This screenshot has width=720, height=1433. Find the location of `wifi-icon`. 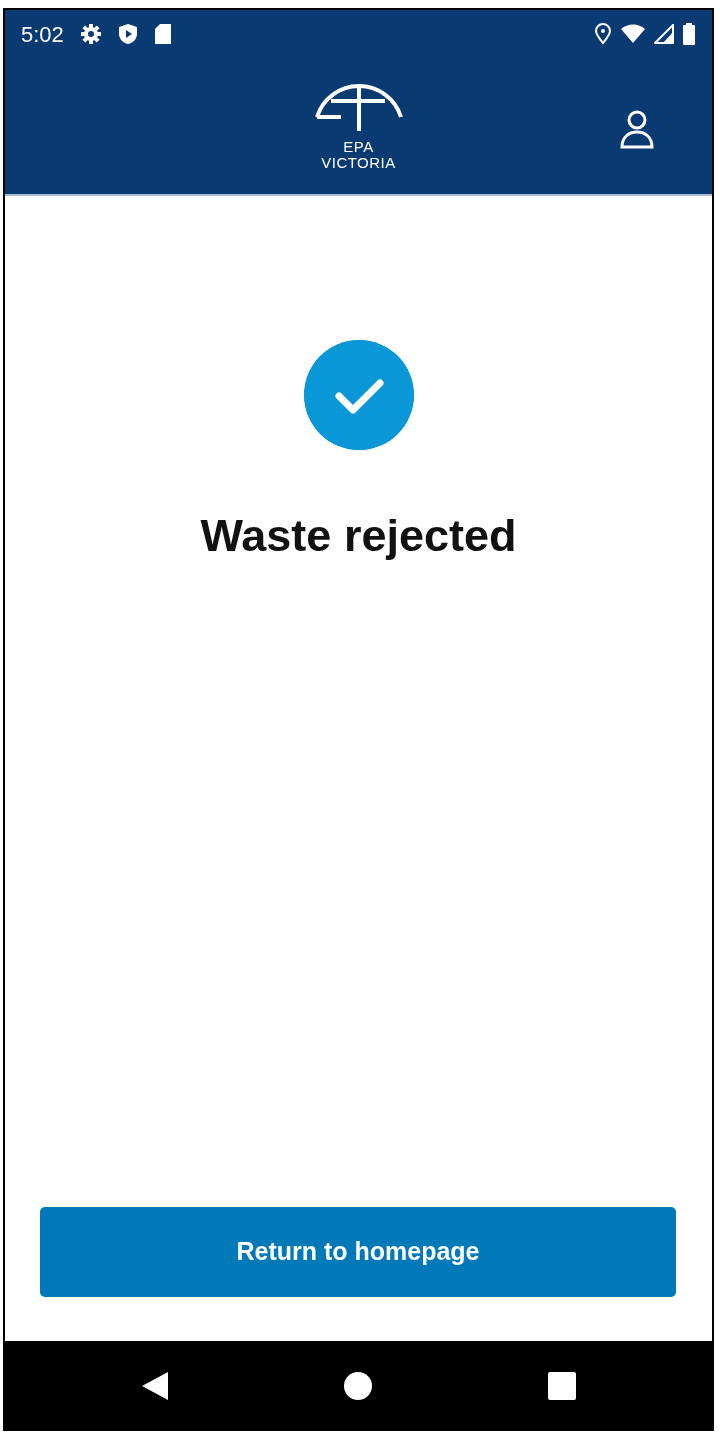

wifi-icon is located at coordinates (633, 34).